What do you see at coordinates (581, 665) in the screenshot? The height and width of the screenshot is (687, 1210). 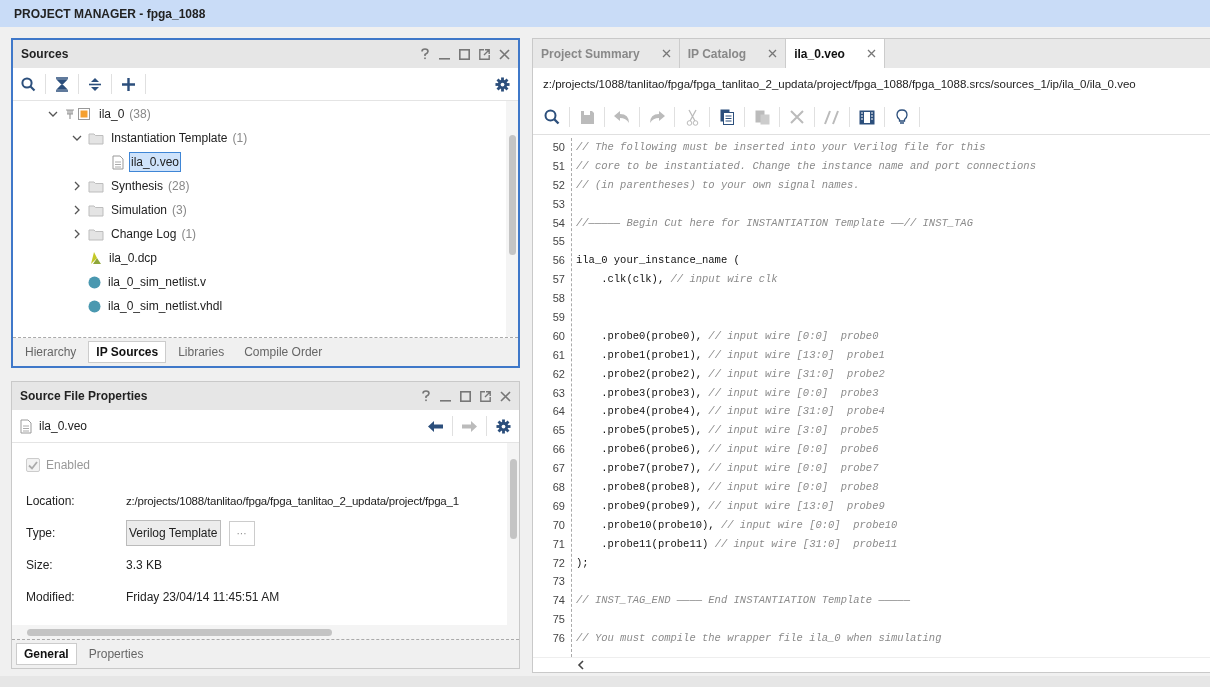 I see `scroll-left-icon` at bounding box center [581, 665].